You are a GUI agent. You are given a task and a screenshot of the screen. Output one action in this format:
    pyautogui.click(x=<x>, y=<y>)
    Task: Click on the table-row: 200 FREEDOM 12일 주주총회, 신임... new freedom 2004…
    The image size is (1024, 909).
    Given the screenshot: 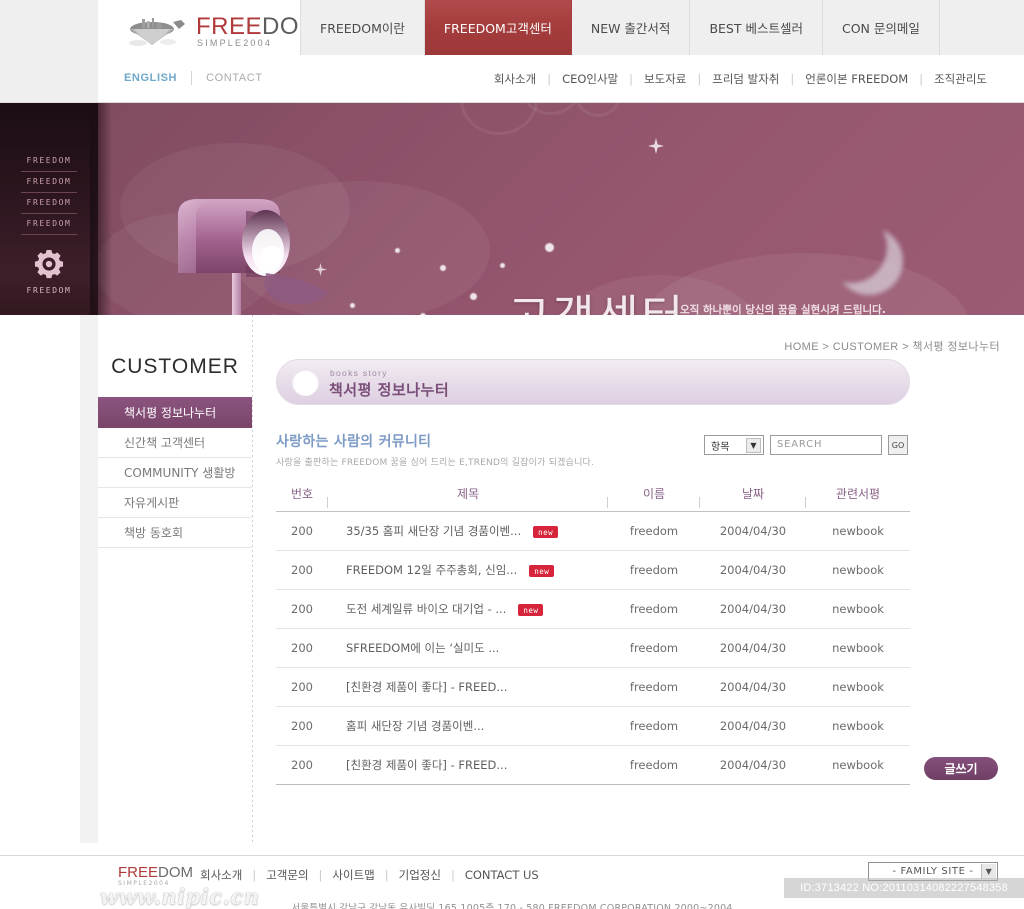 What is the action you would take?
    pyautogui.click(x=593, y=570)
    